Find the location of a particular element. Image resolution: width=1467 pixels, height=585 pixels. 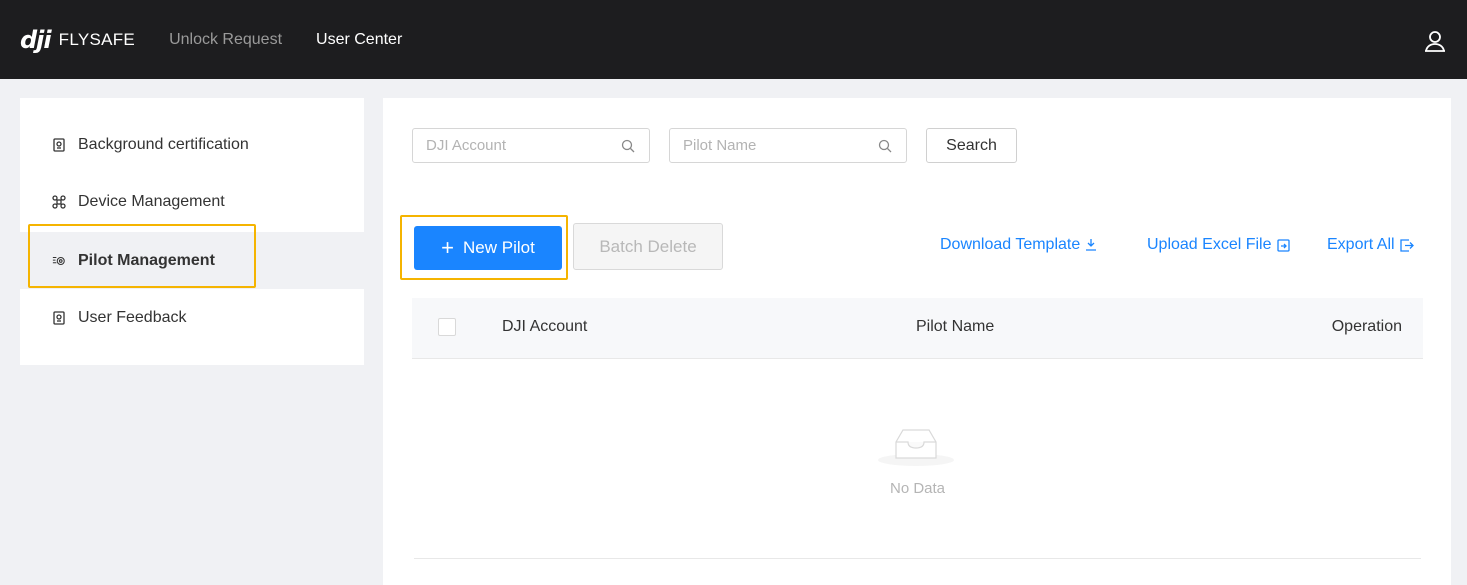

column-header-dji-account: DJI Account is located at coordinates (544, 327).